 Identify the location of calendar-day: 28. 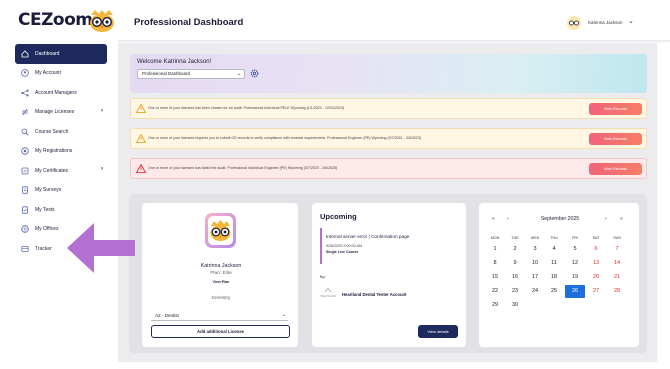
(617, 291).